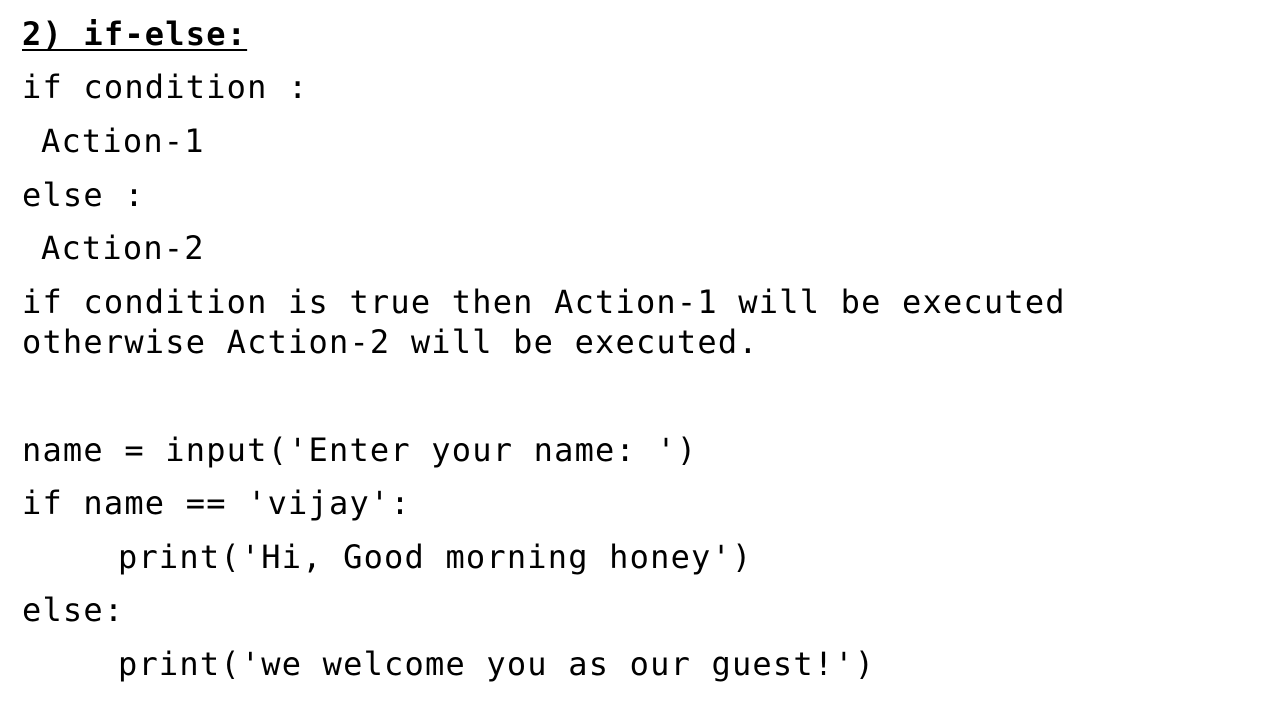  Describe the element at coordinates (83, 195) in the screenshot. I see `syntax-else-line: else :` at that location.